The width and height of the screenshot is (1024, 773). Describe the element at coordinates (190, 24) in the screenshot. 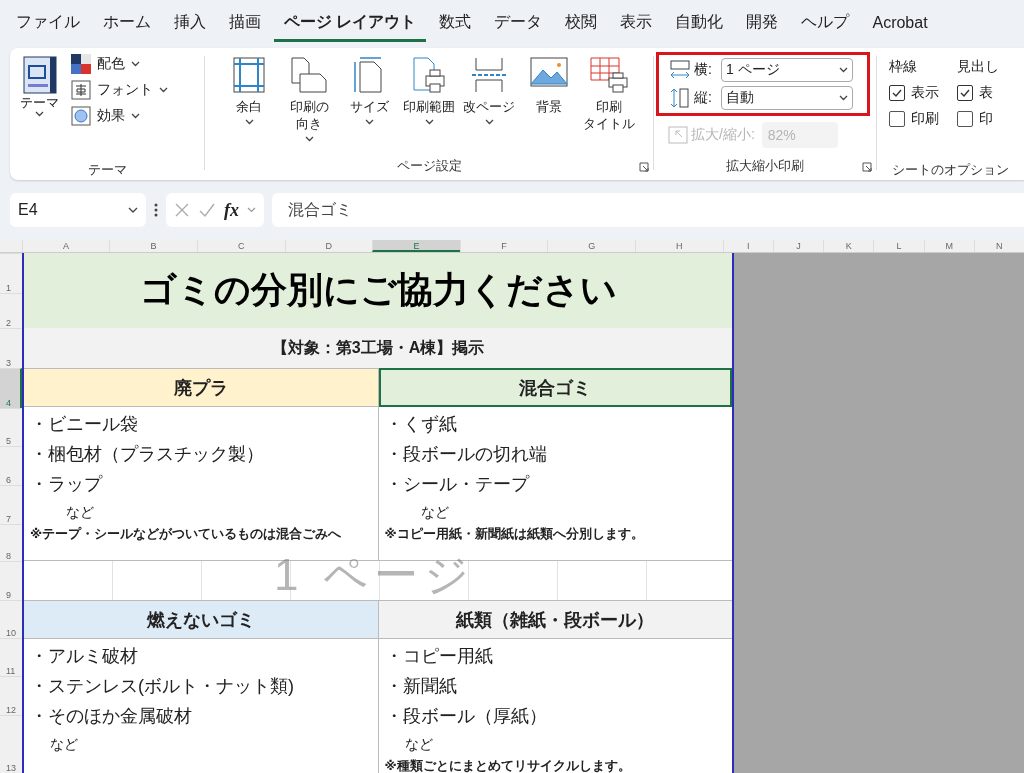

I see `ribbon-tab: 挿入` at that location.